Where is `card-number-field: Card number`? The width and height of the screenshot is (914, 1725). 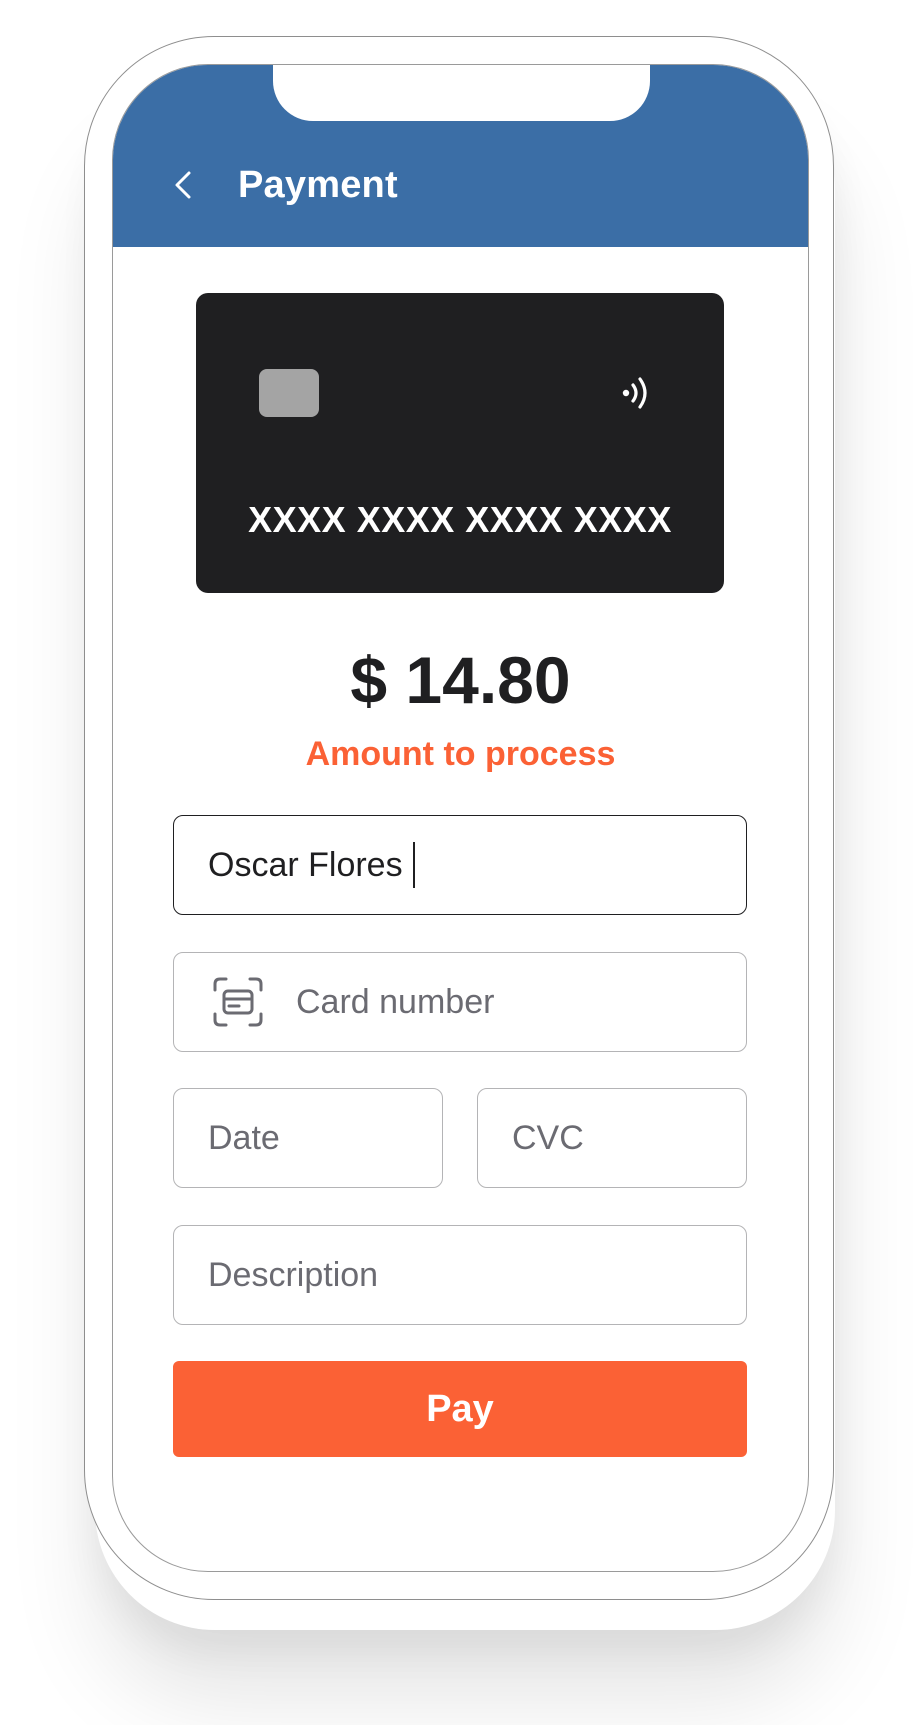 card-number-field: Card number is located at coordinates (460, 1002).